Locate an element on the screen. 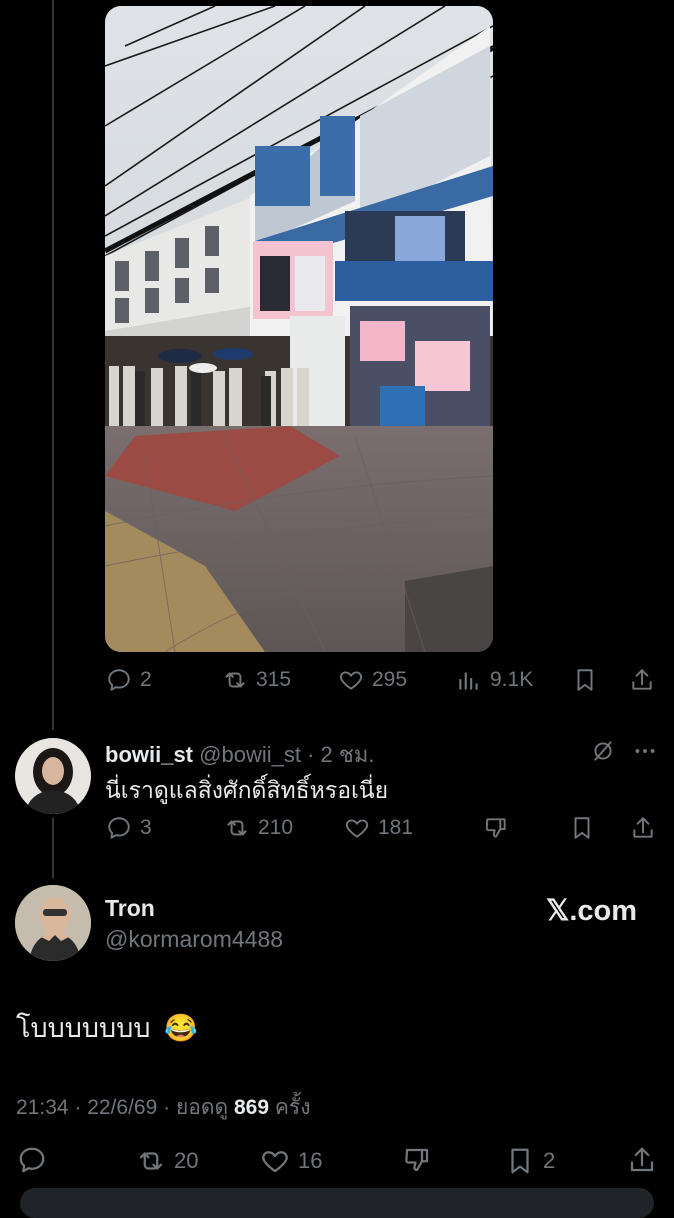  reply-text: นี่เราดูแลสิ่งศักดิ์สิทธิ์หรอเนี่ย is located at coordinates (247, 790).